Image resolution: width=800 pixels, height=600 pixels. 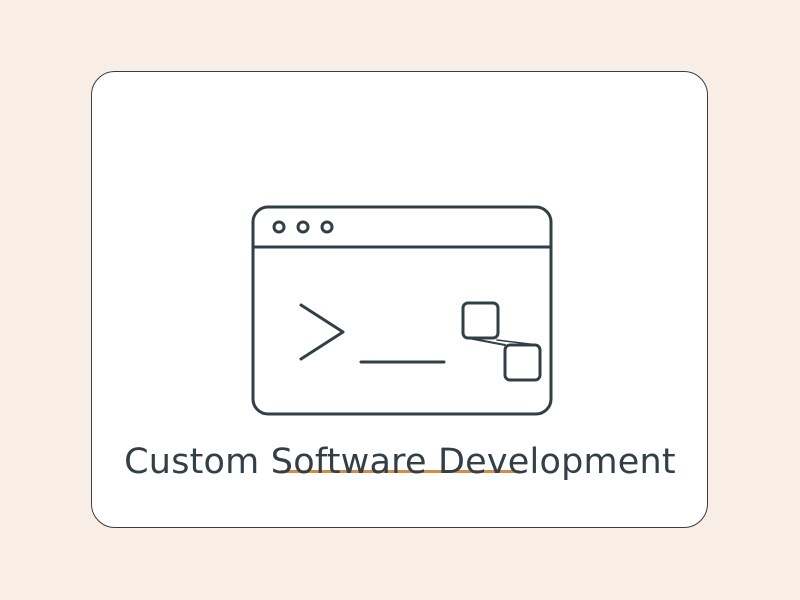 What do you see at coordinates (501, 341) in the screenshot?
I see `connected-nodes-icon` at bounding box center [501, 341].